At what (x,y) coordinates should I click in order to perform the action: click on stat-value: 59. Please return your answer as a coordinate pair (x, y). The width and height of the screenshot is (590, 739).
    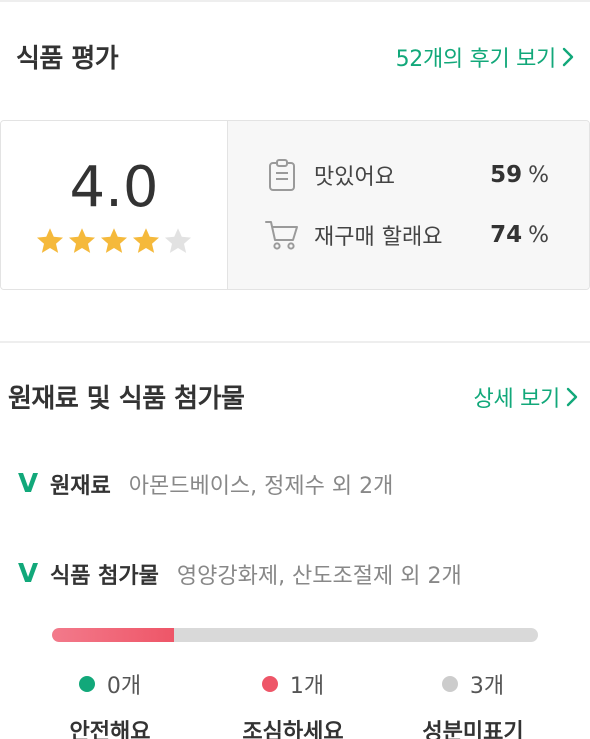
    Looking at the image, I should click on (506, 175).